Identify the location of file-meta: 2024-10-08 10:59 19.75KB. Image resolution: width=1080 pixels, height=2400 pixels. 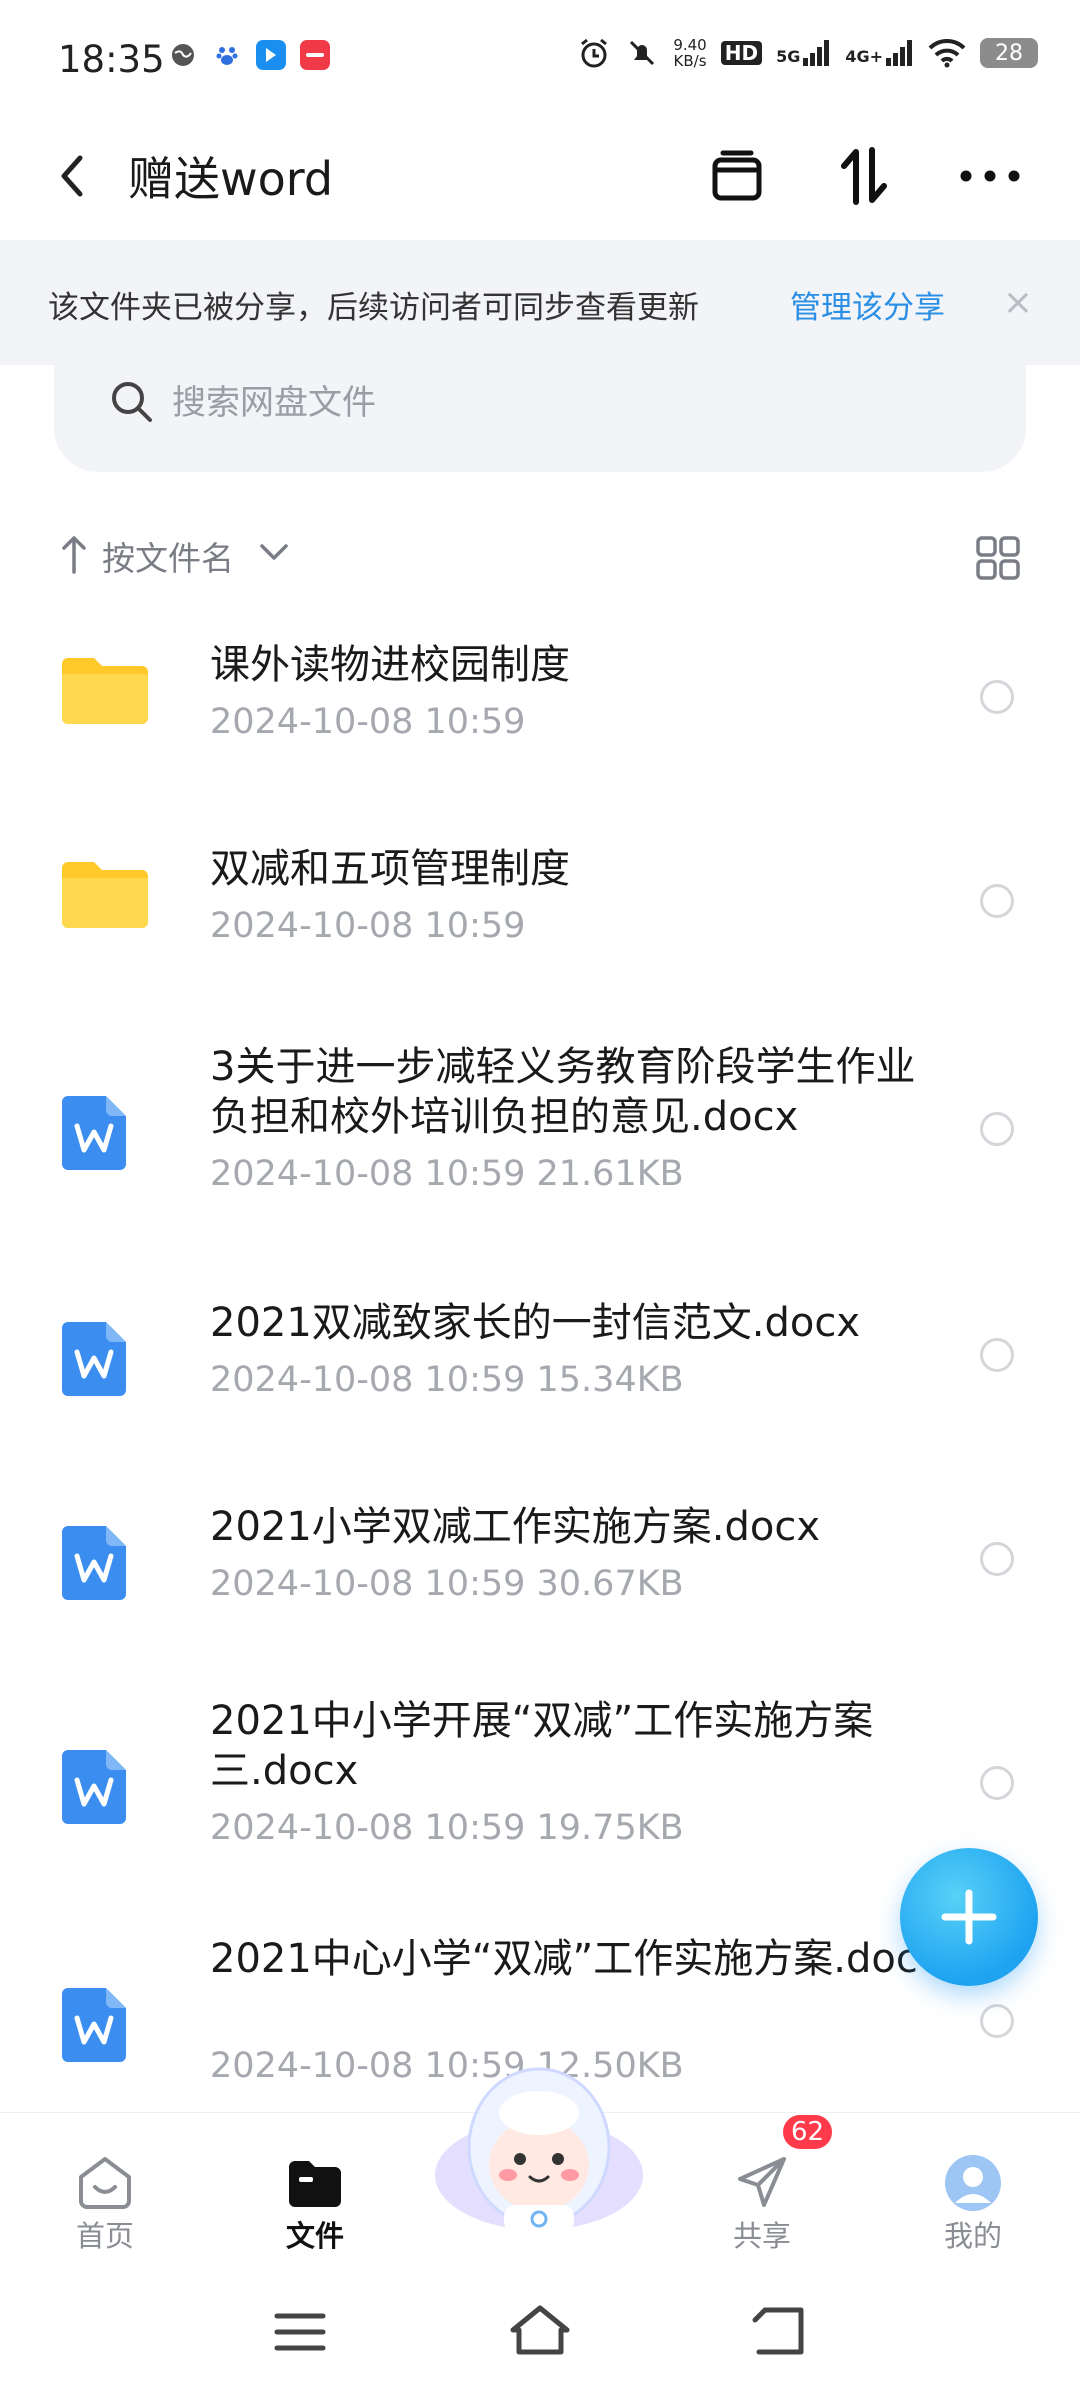
(447, 1828).